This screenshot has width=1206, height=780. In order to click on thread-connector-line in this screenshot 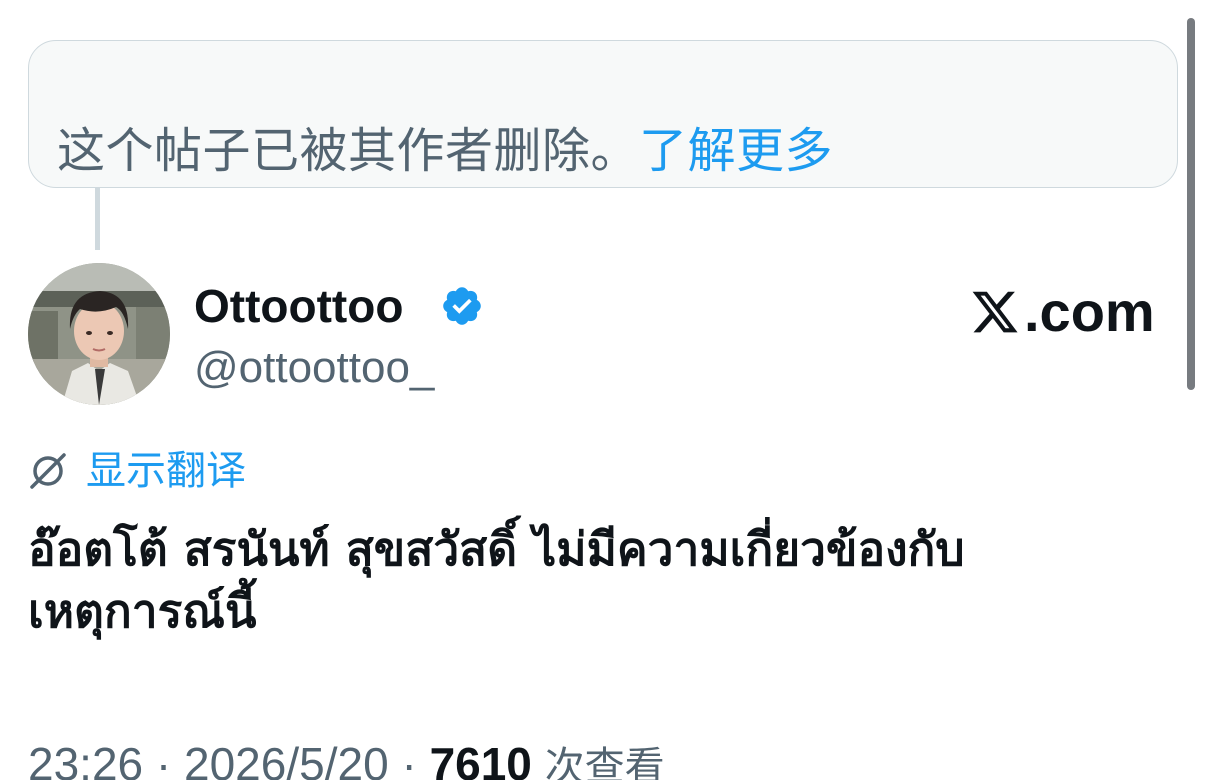, I will do `click(97, 219)`.